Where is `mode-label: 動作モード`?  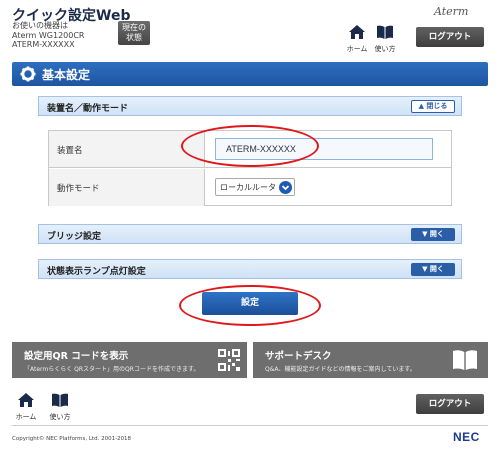
mode-label: 動作モード is located at coordinates (127, 187).